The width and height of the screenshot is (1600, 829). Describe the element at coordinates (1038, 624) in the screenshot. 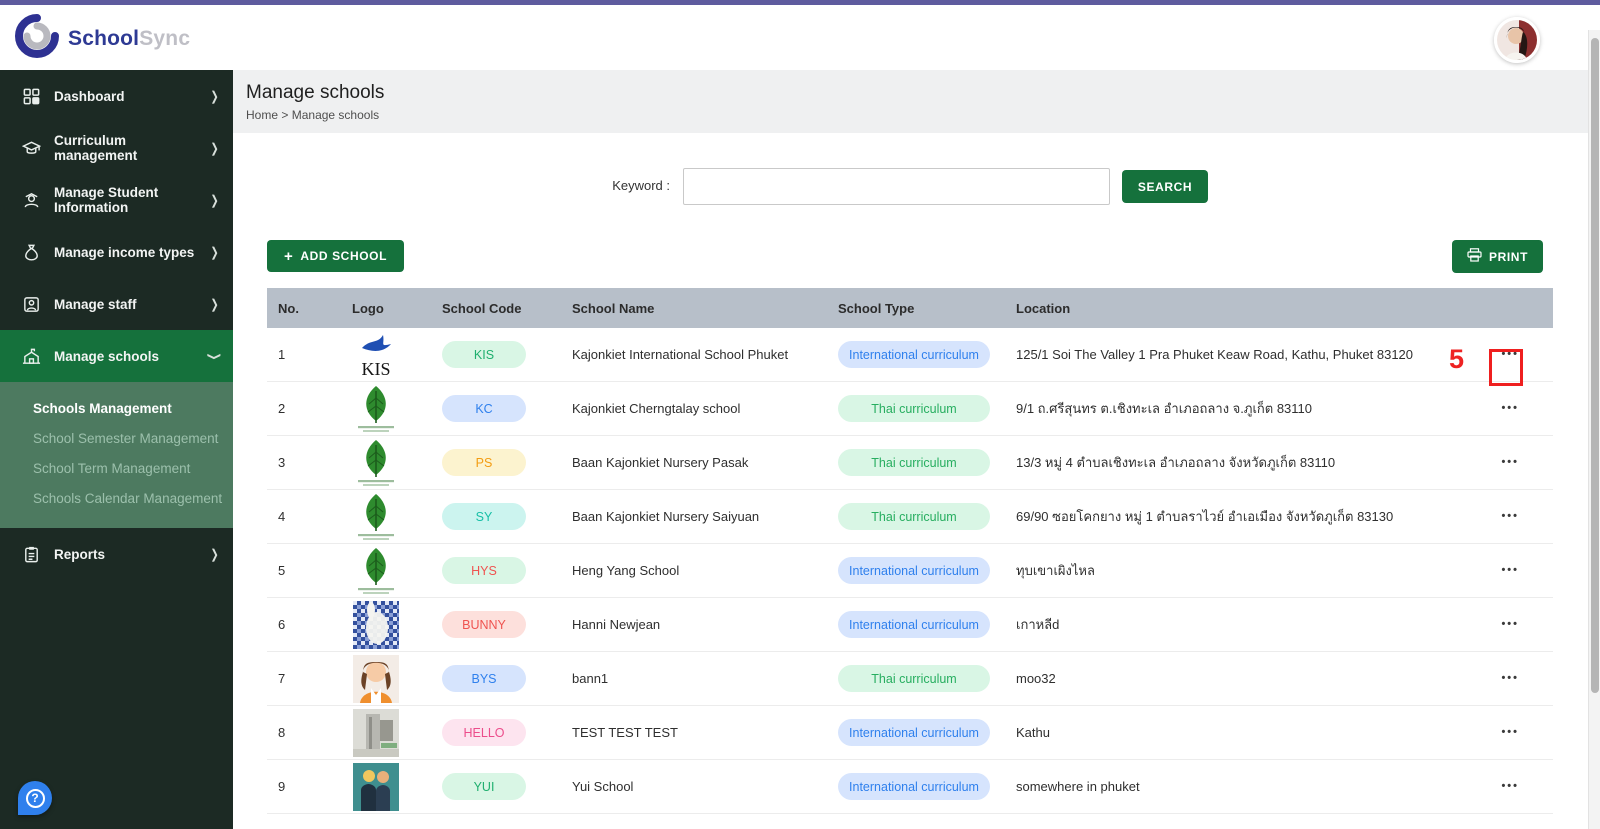

I see `cell-location: เกาหลีd` at that location.